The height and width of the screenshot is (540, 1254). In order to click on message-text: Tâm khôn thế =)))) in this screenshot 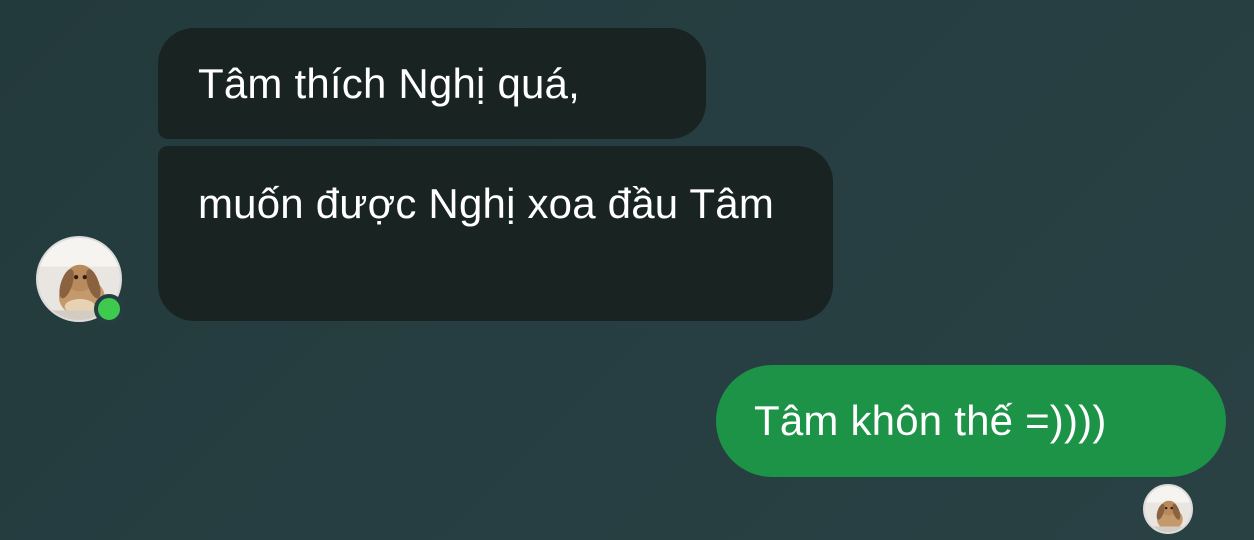, I will do `click(930, 420)`.